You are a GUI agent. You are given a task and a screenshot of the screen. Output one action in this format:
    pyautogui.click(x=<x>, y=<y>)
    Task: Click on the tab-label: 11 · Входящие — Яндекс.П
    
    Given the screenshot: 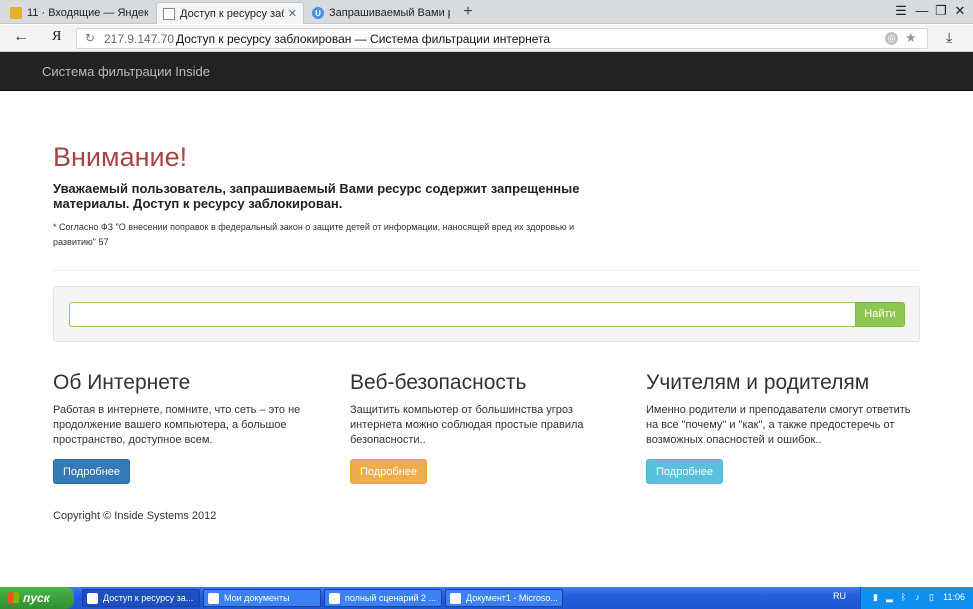 What is the action you would take?
    pyautogui.click(x=87, y=13)
    